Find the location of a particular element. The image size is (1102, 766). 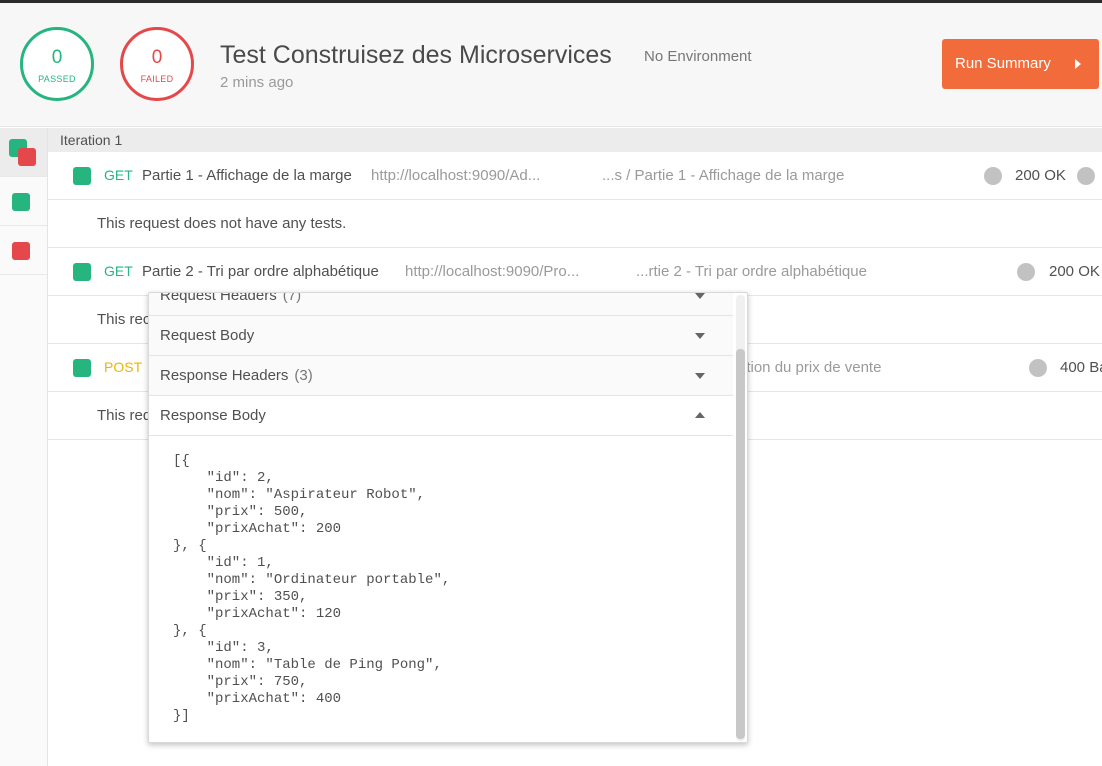

sidebar-item-passed is located at coordinates (23, 201).